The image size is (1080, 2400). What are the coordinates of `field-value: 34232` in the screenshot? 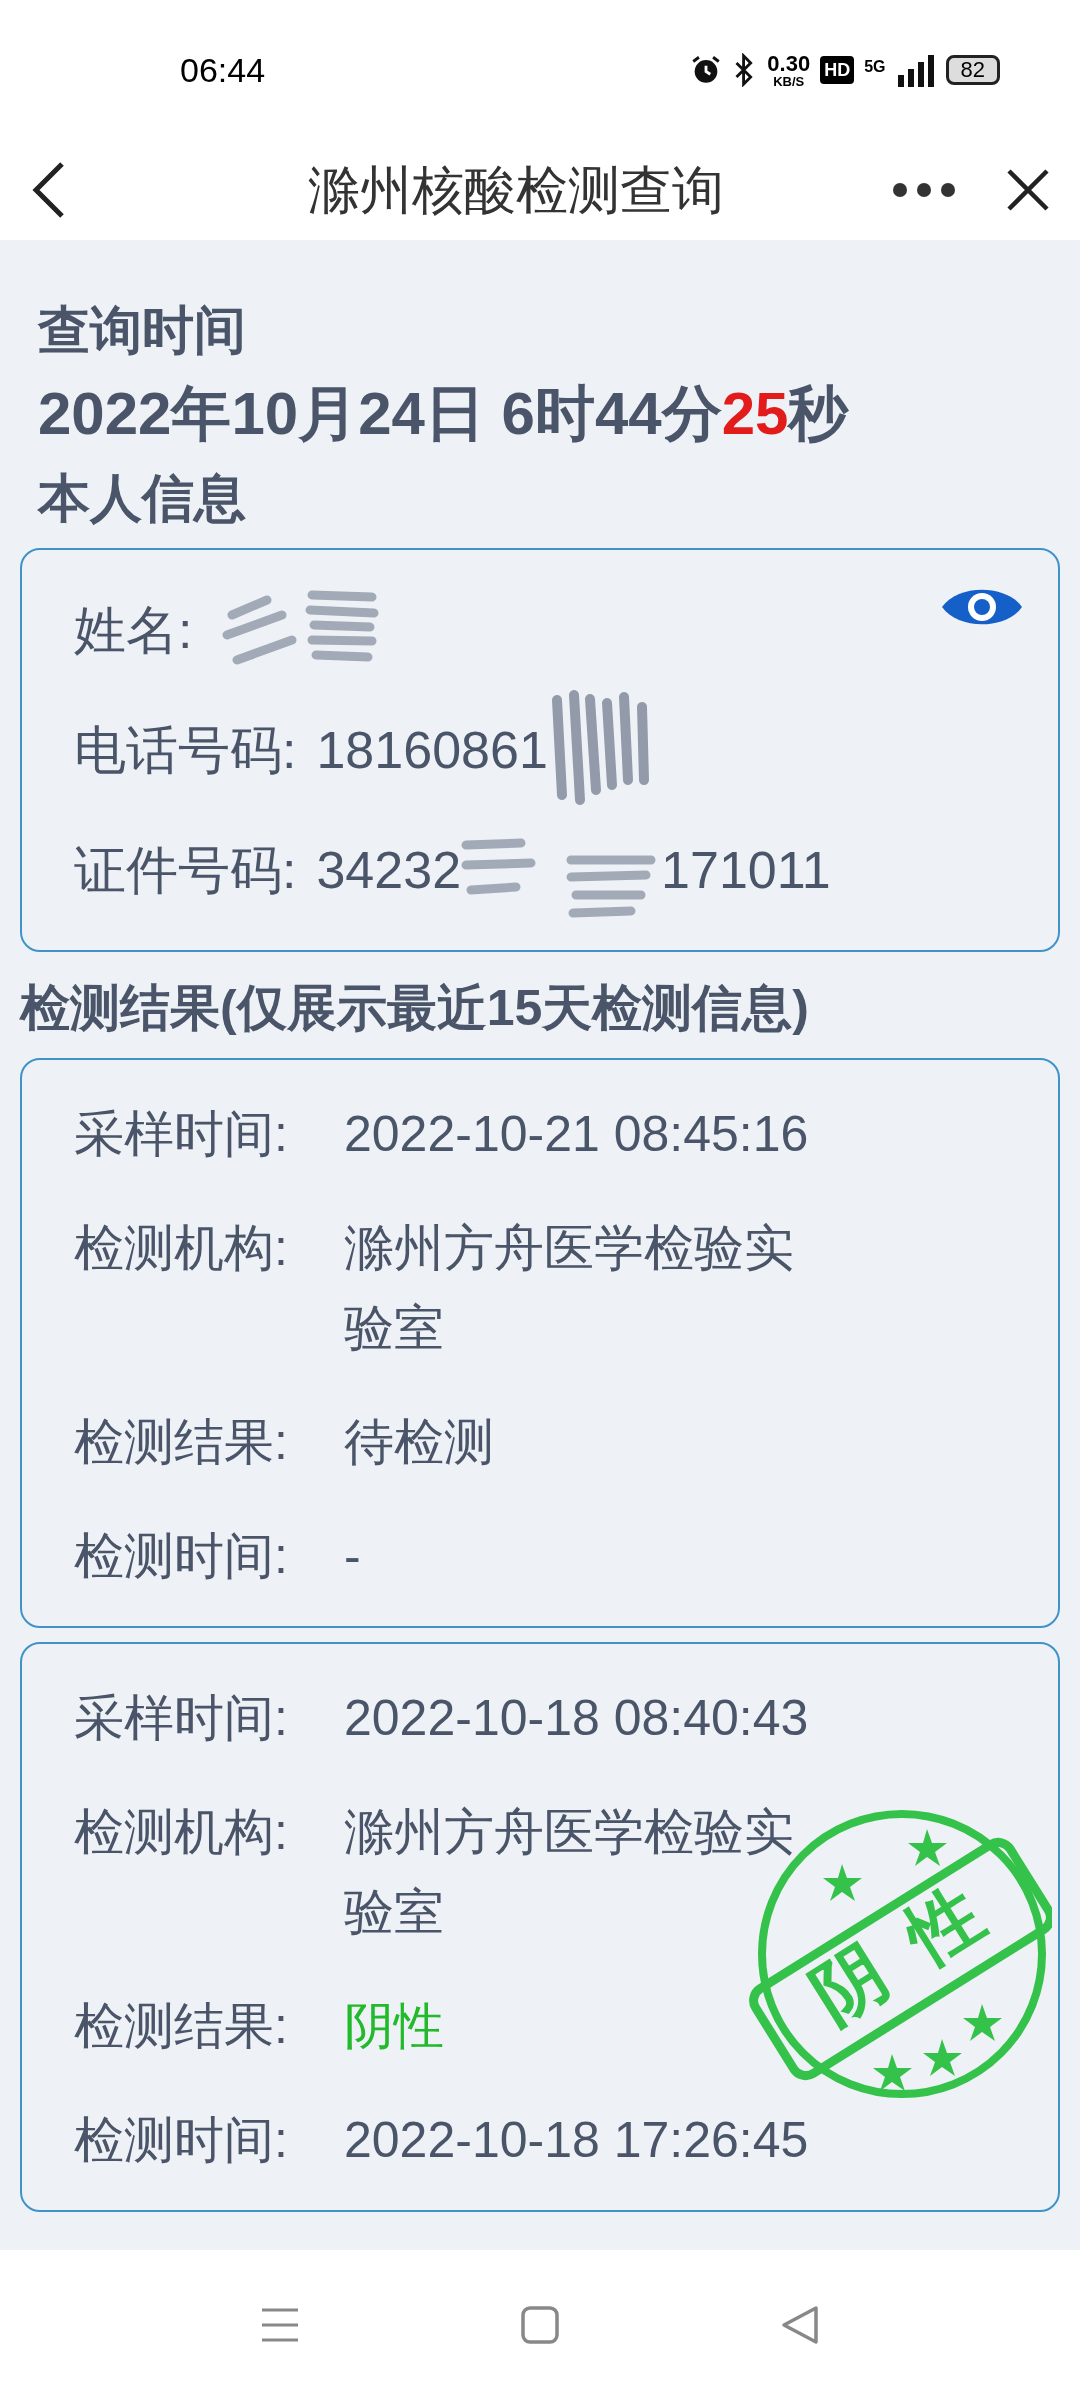 It's located at (389, 870).